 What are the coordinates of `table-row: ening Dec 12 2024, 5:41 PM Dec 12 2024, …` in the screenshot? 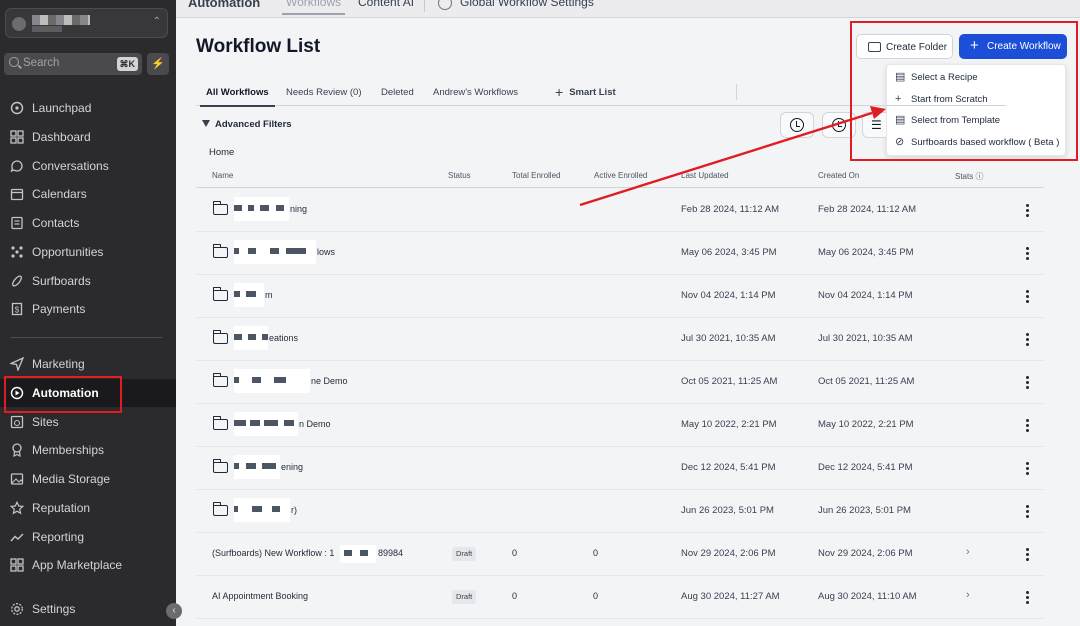 It's located at (620, 468).